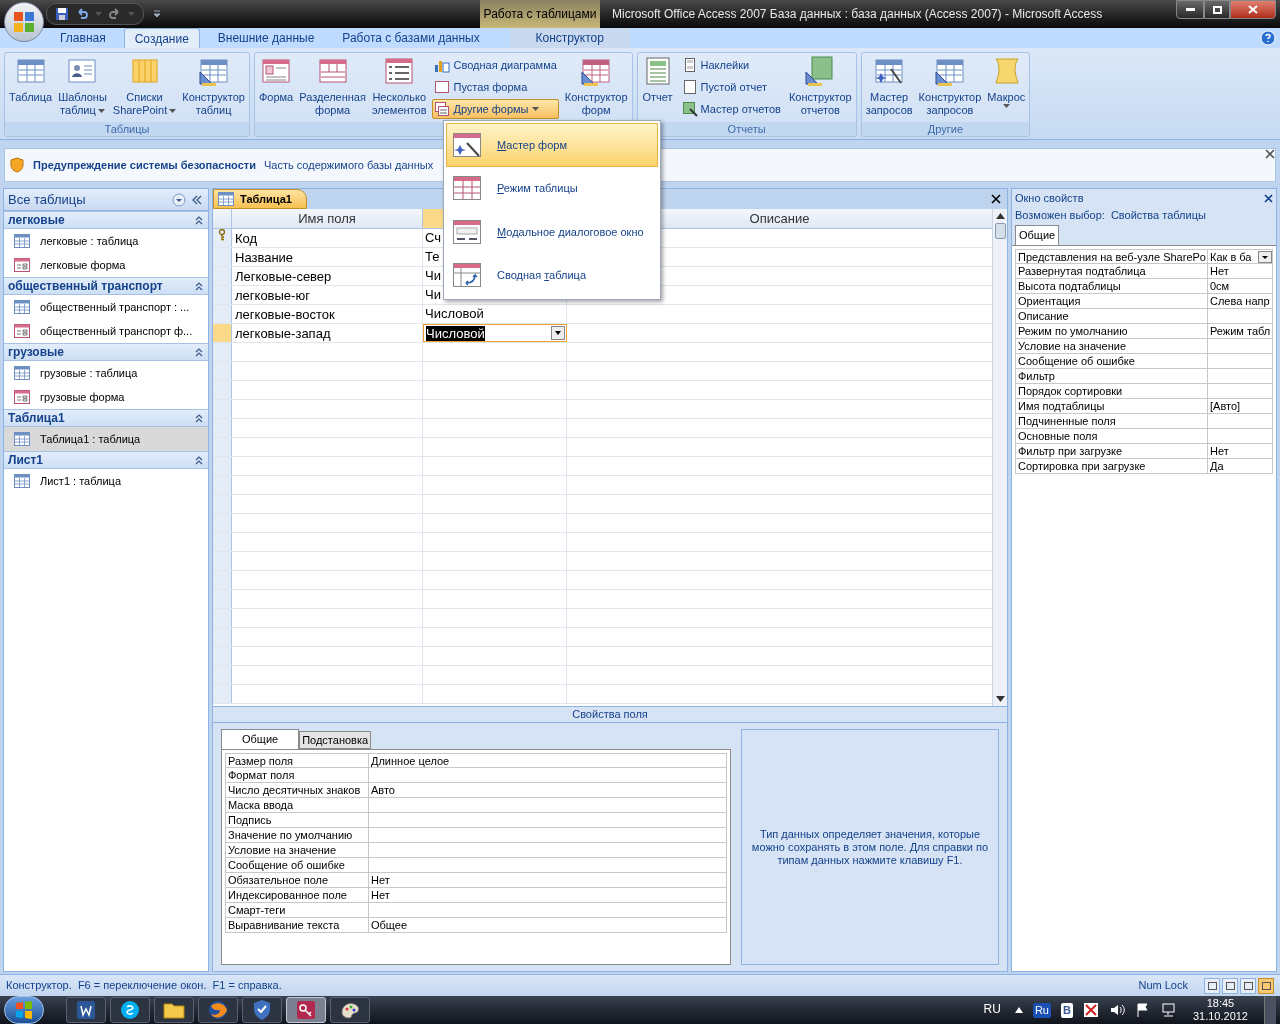  Describe the element at coordinates (327, 333) in the screenshot. I see `table-cell: легковые-запад` at that location.